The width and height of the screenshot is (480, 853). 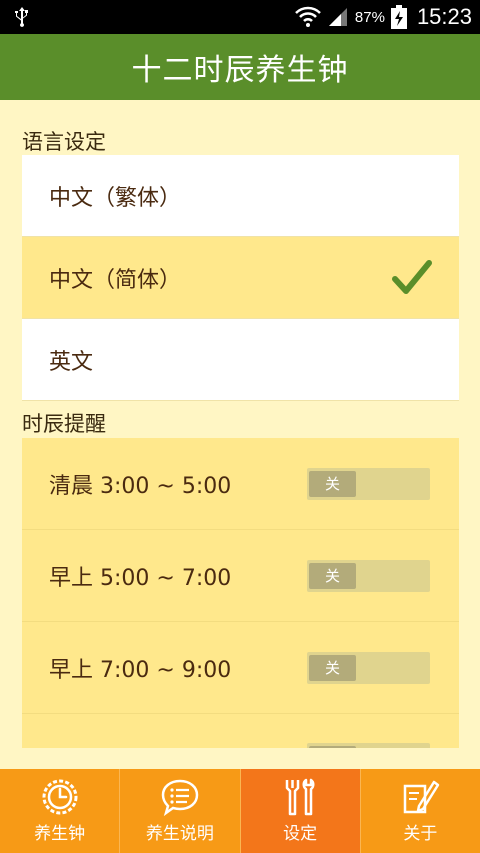 I want to click on wifi-icon, so click(x=308, y=16).